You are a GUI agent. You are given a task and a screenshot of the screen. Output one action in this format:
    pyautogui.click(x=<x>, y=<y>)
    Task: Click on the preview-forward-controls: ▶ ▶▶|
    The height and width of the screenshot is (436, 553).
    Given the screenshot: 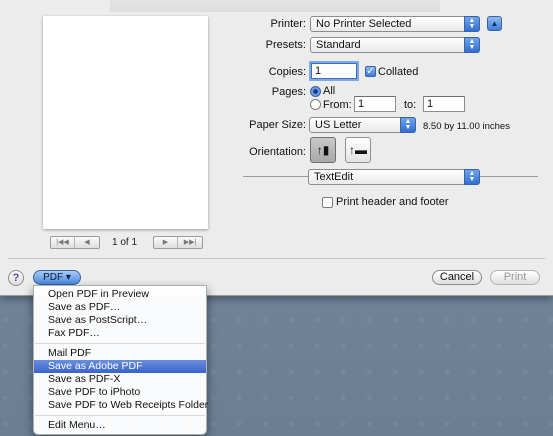 What is the action you would take?
    pyautogui.click(x=178, y=242)
    